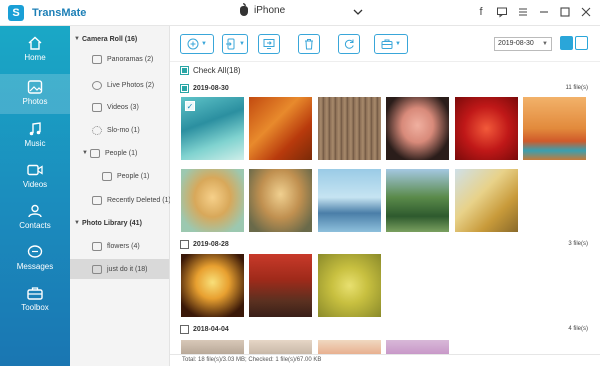  What do you see at coordinates (211, 88) in the screenshot?
I see `group-date: 2019-08-30` at bounding box center [211, 88].